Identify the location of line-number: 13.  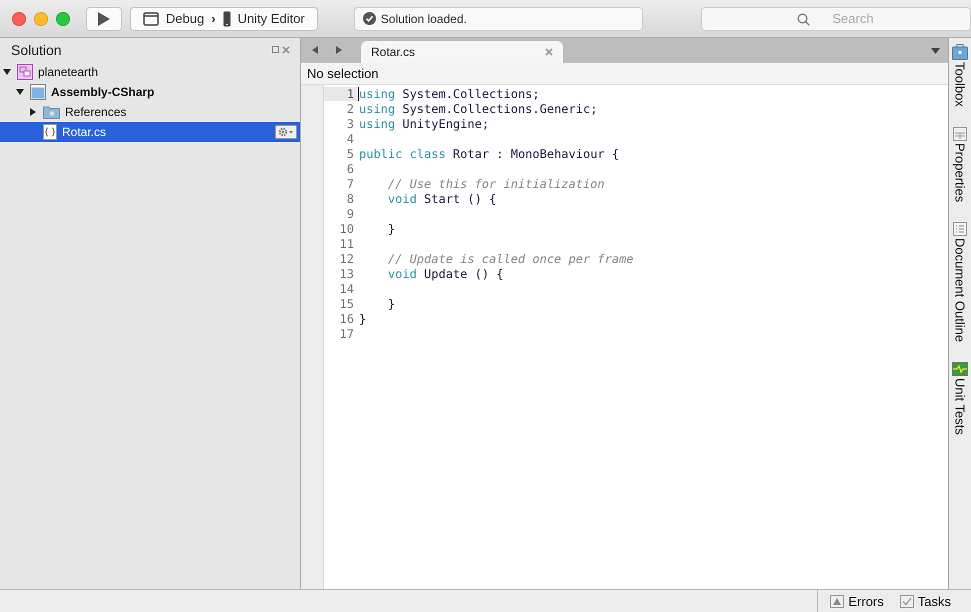
(346, 273).